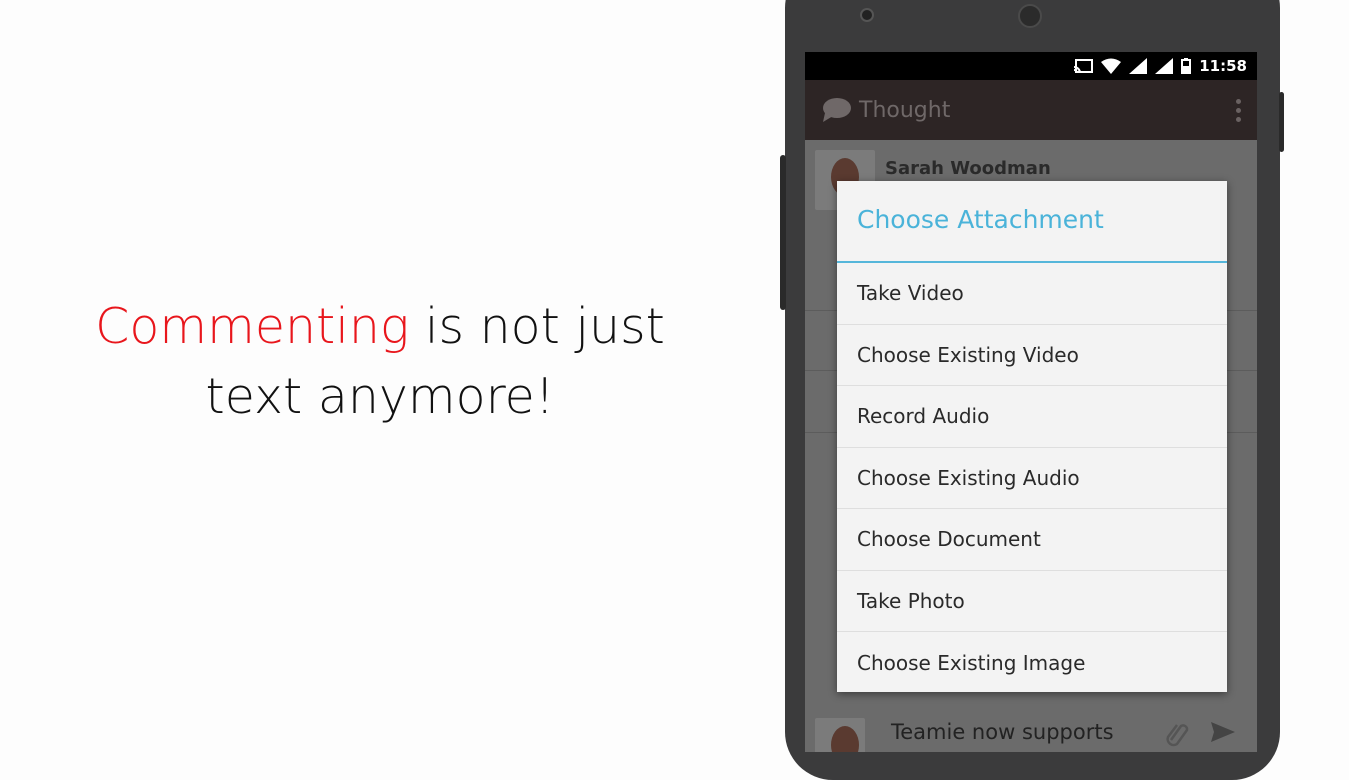  Describe the element at coordinates (1032, 540) in the screenshot. I see `option-choose-document: Choose Document` at that location.